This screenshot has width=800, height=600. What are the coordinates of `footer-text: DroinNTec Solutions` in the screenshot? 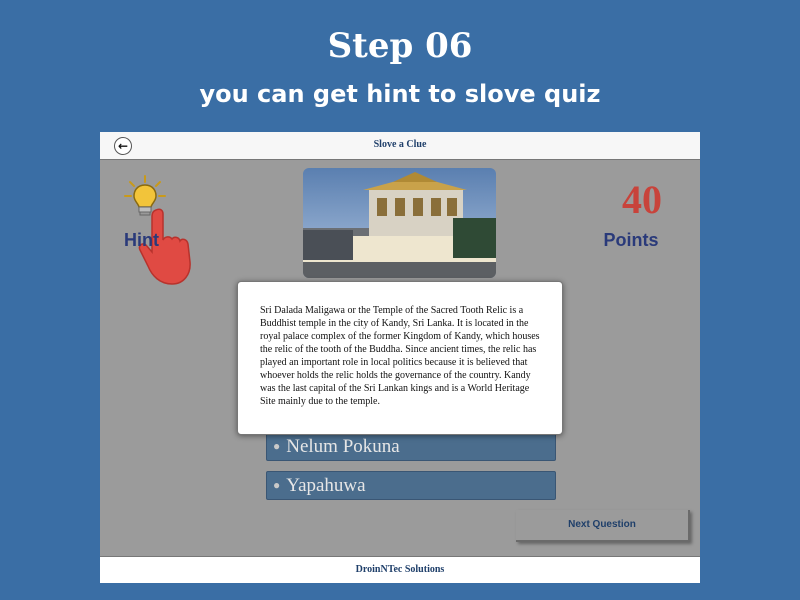 It's located at (400, 569).